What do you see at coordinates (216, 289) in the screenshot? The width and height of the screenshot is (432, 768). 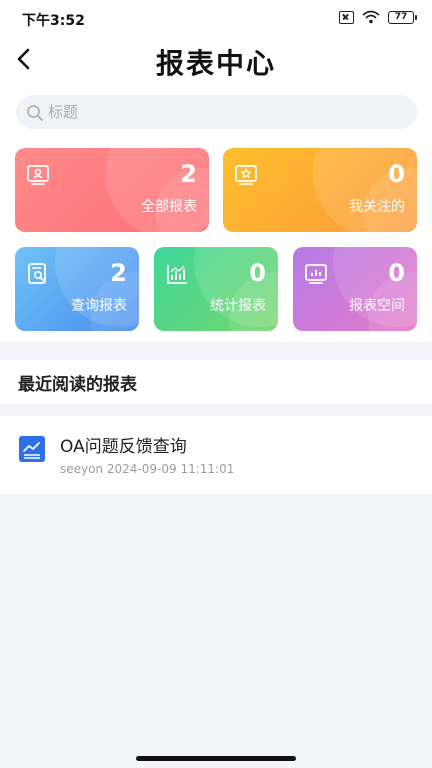 I see `card-stats-reports: 0 统计报表` at bounding box center [216, 289].